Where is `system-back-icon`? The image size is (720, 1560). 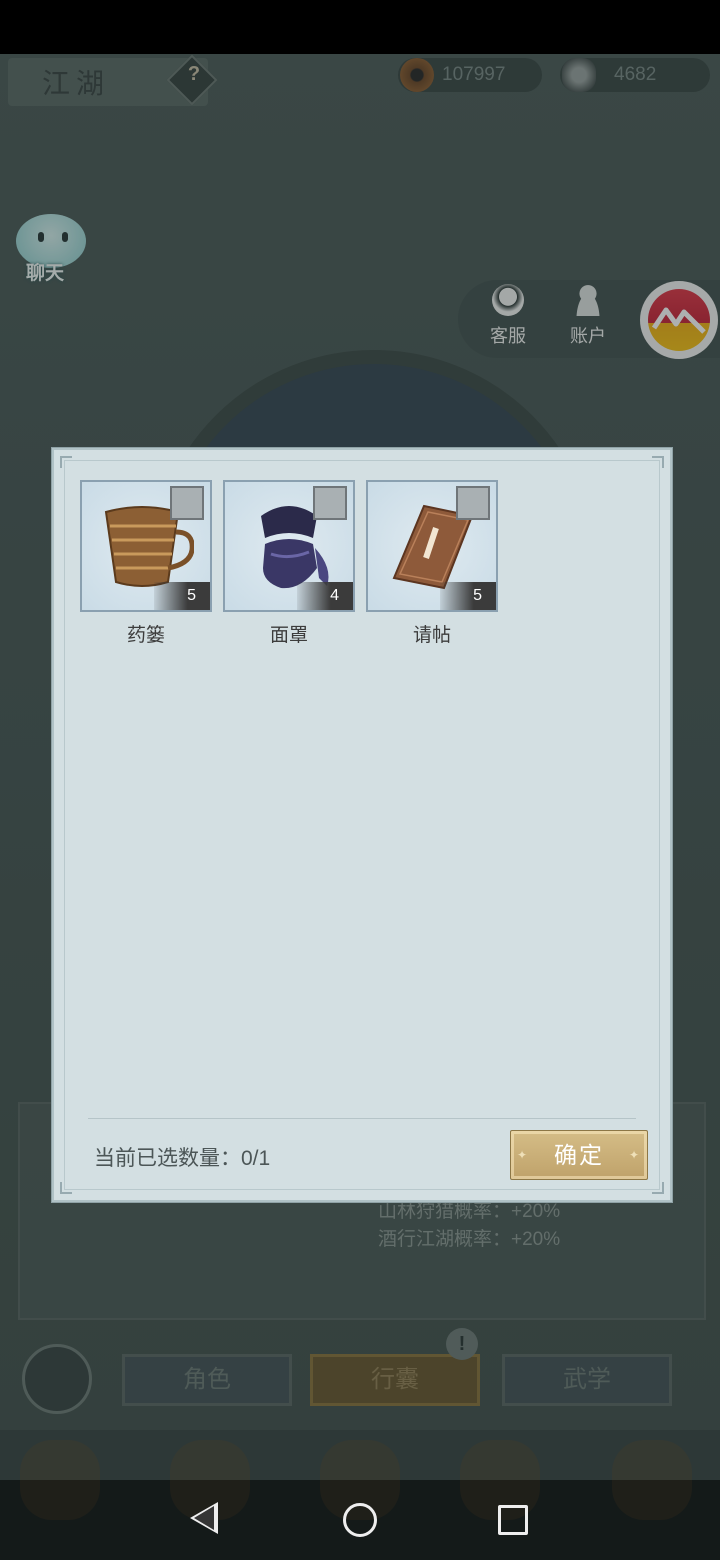
system-back-icon is located at coordinates (204, 1518).